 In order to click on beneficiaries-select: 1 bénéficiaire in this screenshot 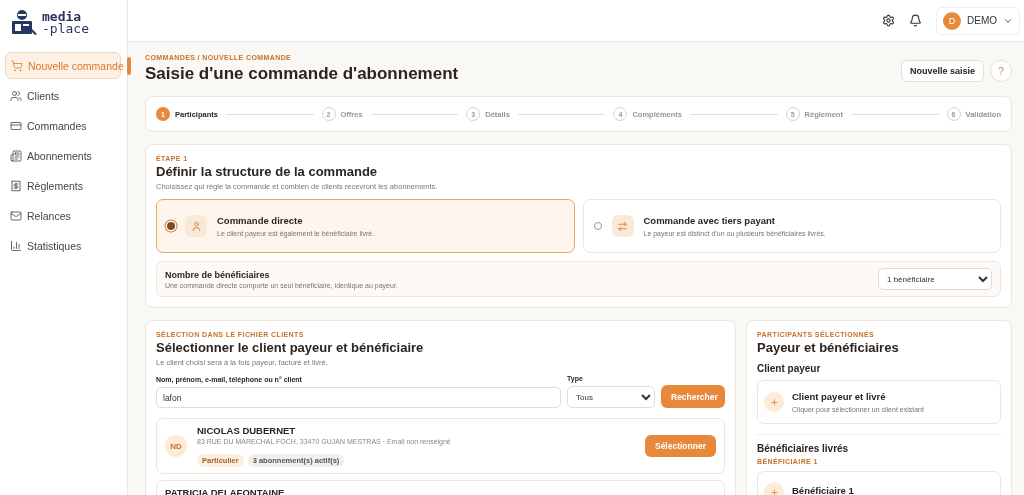, I will do `click(935, 279)`.